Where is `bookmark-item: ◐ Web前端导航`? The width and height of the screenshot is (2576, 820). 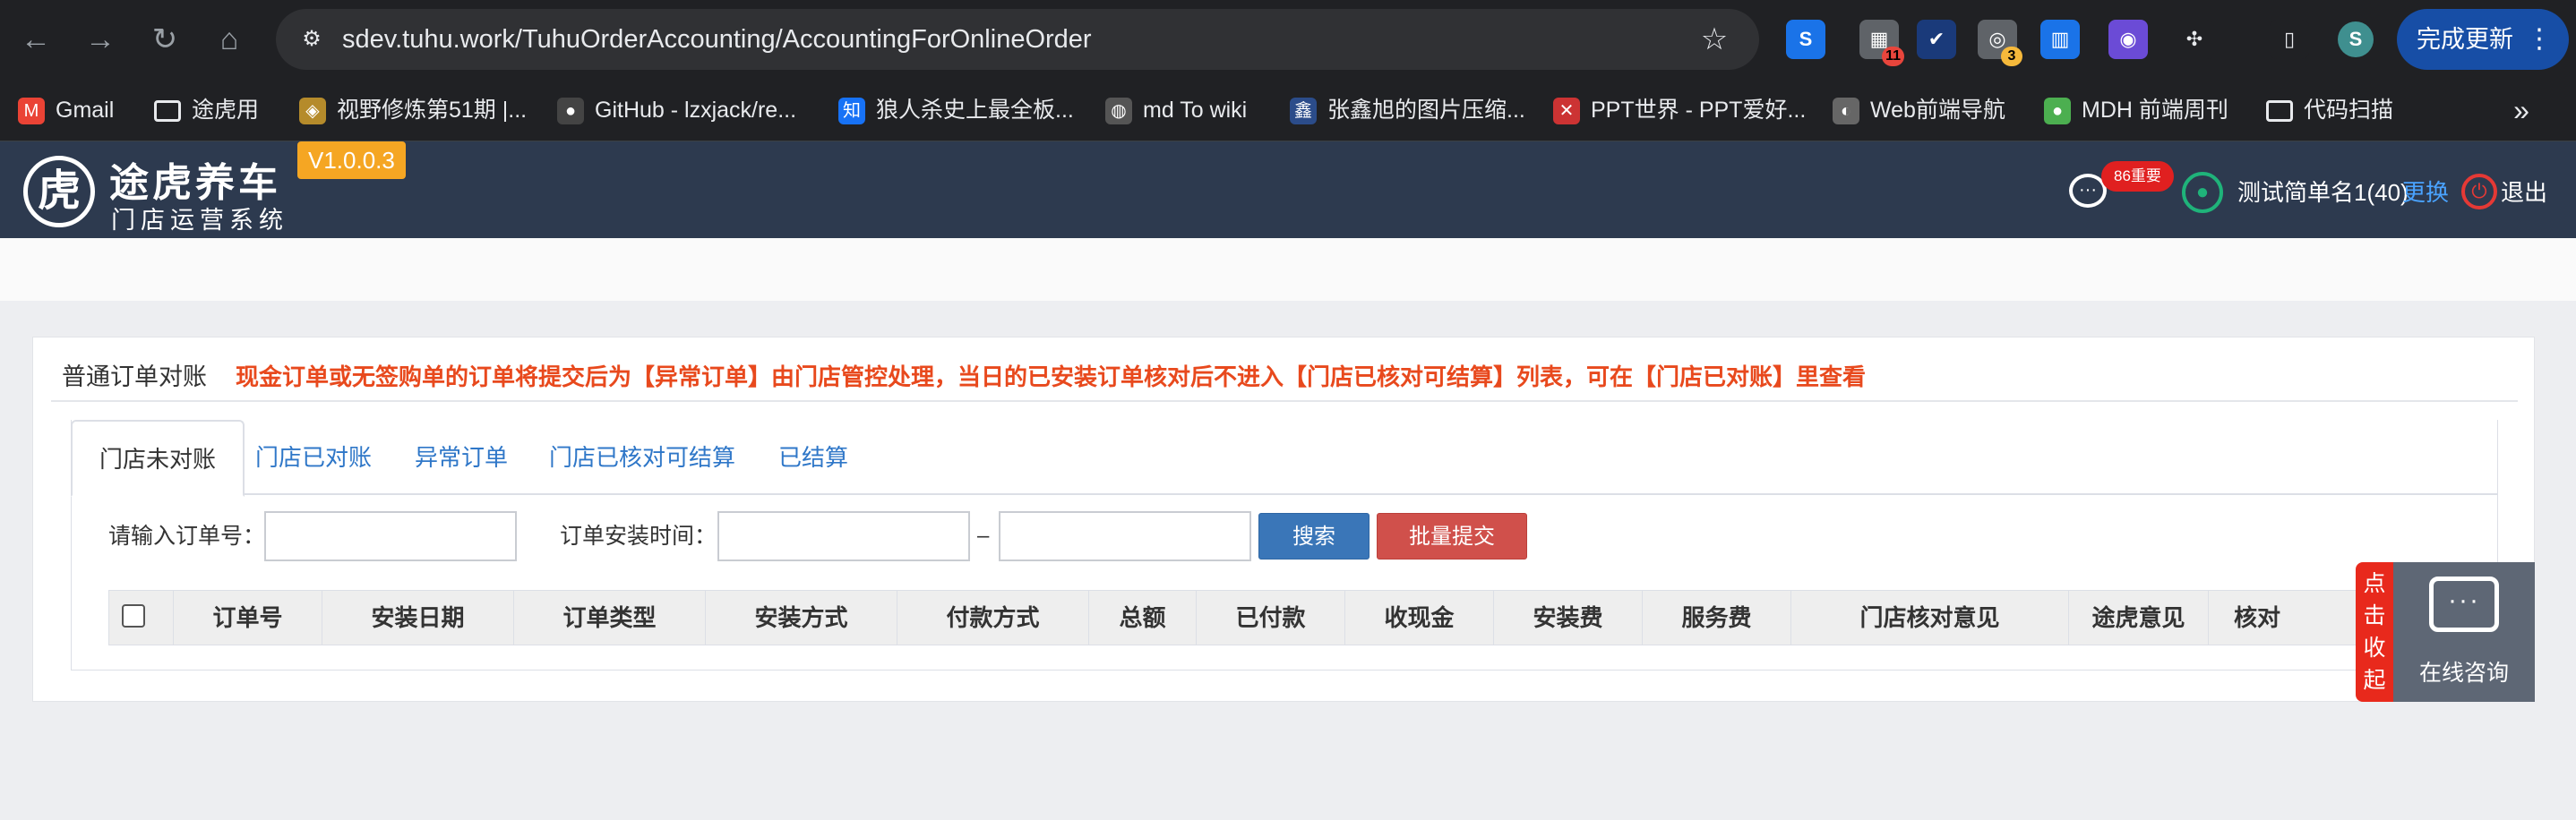 bookmark-item: ◐ Web前端导航 is located at coordinates (1919, 110).